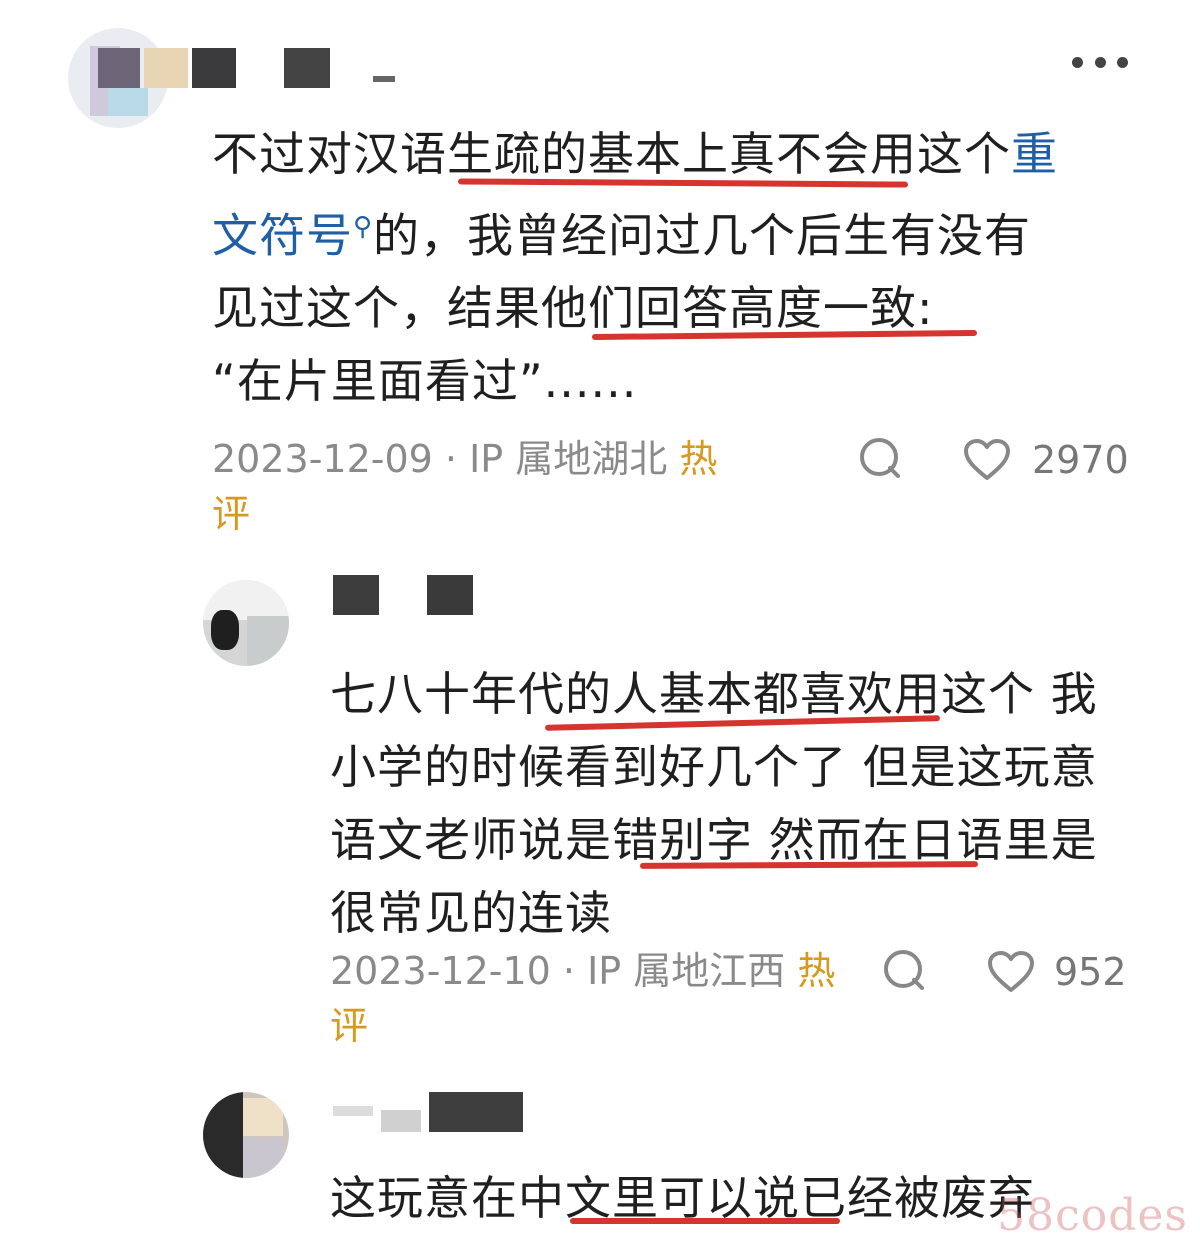  I want to click on comment-meta: 2023-12-10 · IP 属地江西 热评, so click(590, 999).